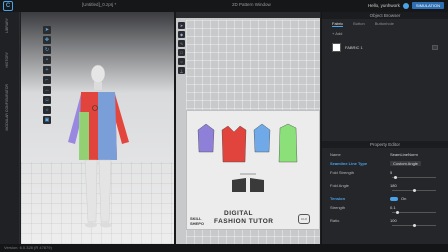 The image size is (448, 252). Describe the element at coordinates (304, 219) in the screenshot. I see `clo-stamp: CLO` at that location.